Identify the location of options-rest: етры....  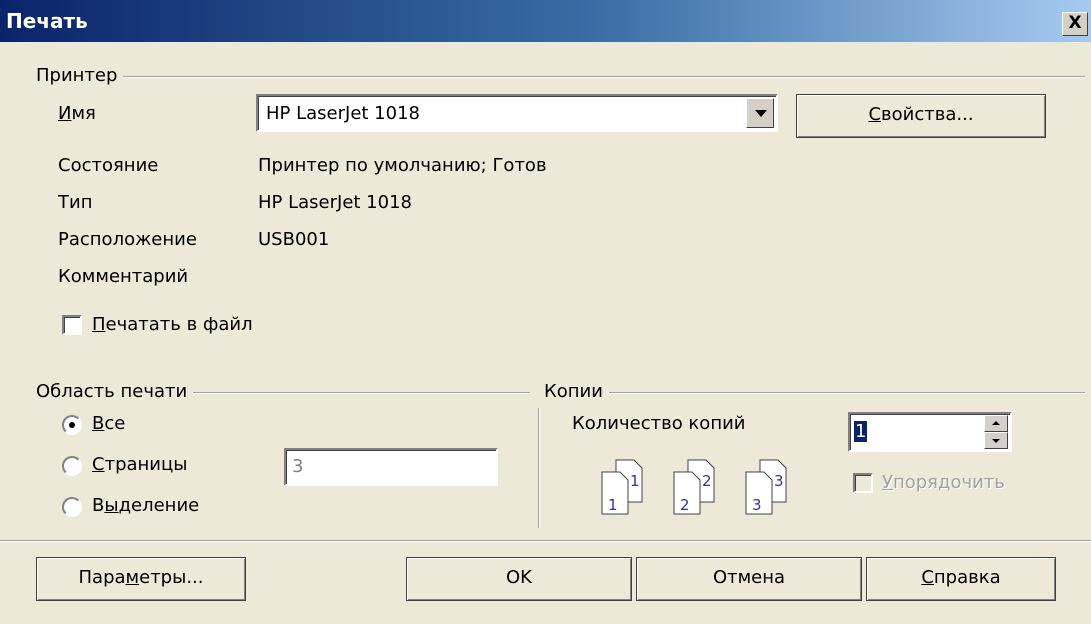
(171, 577).